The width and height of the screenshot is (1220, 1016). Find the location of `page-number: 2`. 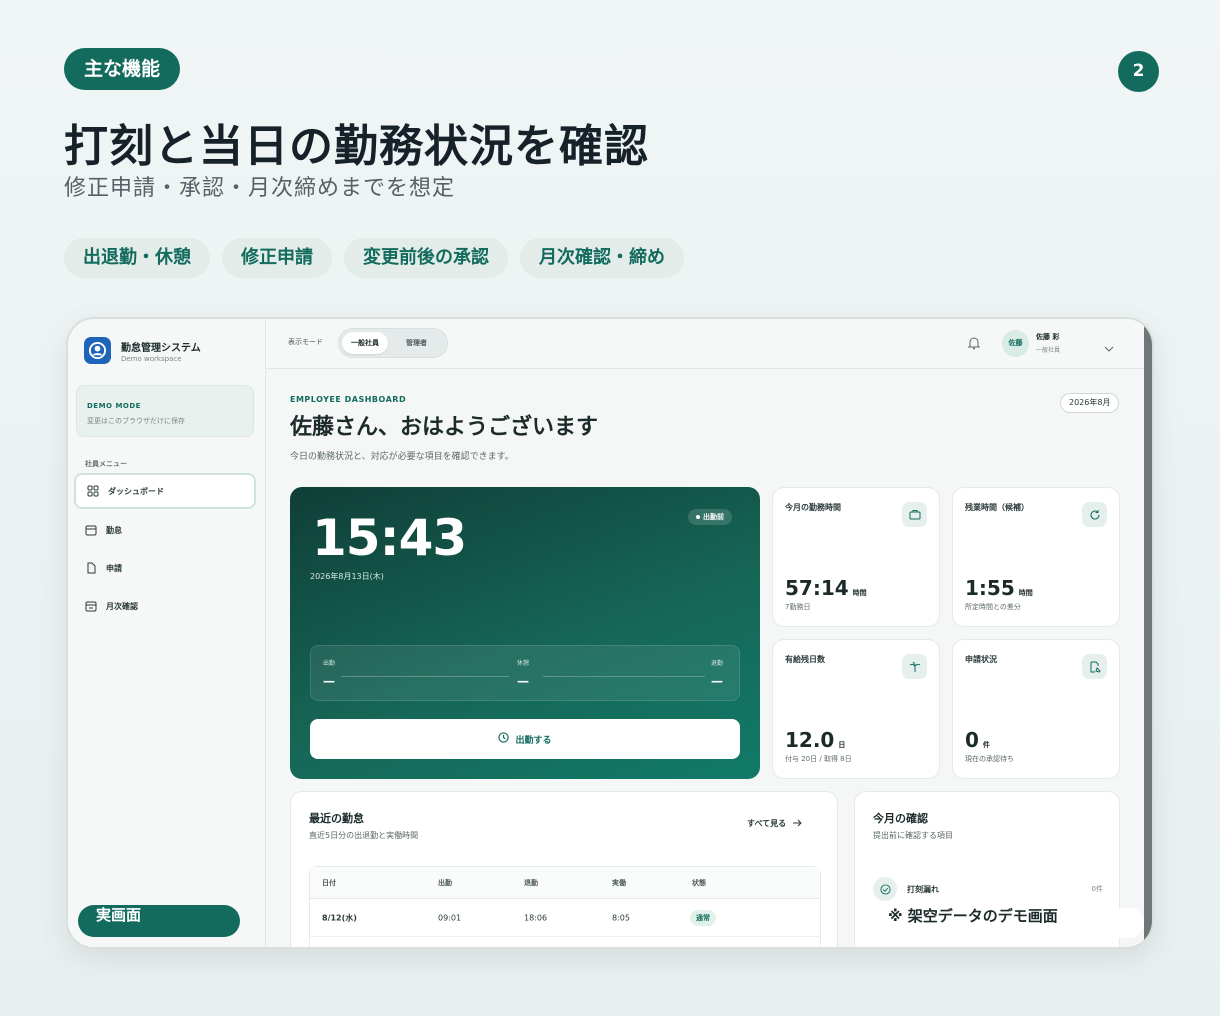

page-number: 2 is located at coordinates (1138, 71).